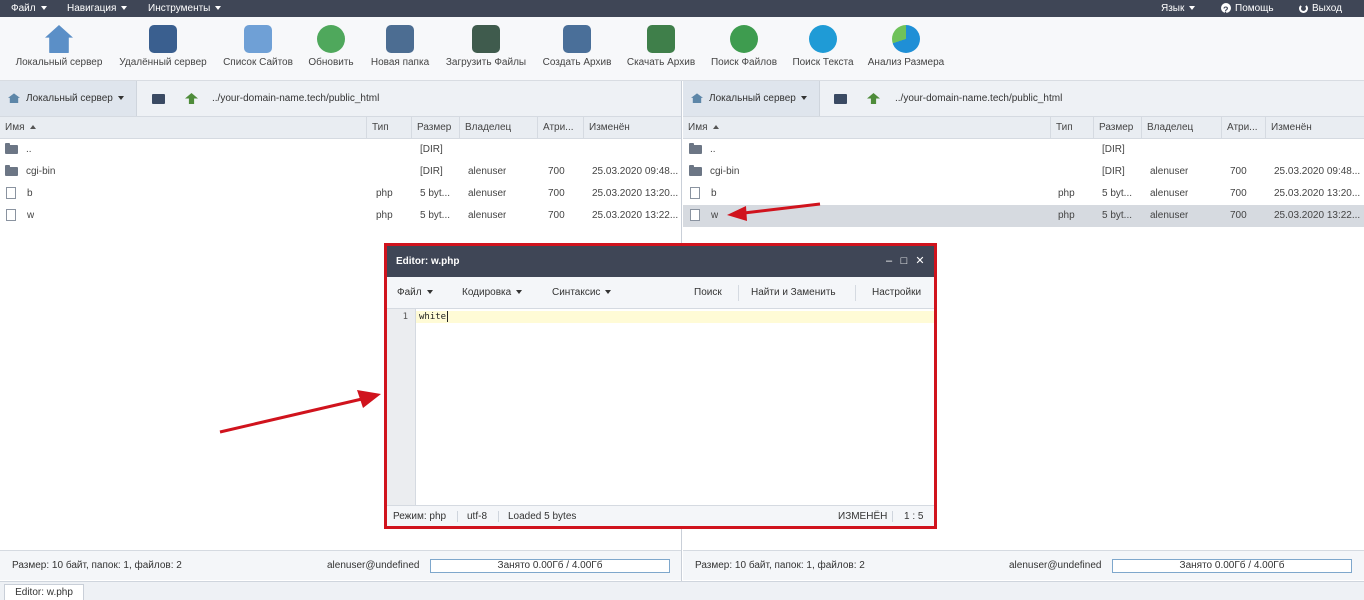  I want to click on right-site-select: Локальный сервер, so click(751, 98).